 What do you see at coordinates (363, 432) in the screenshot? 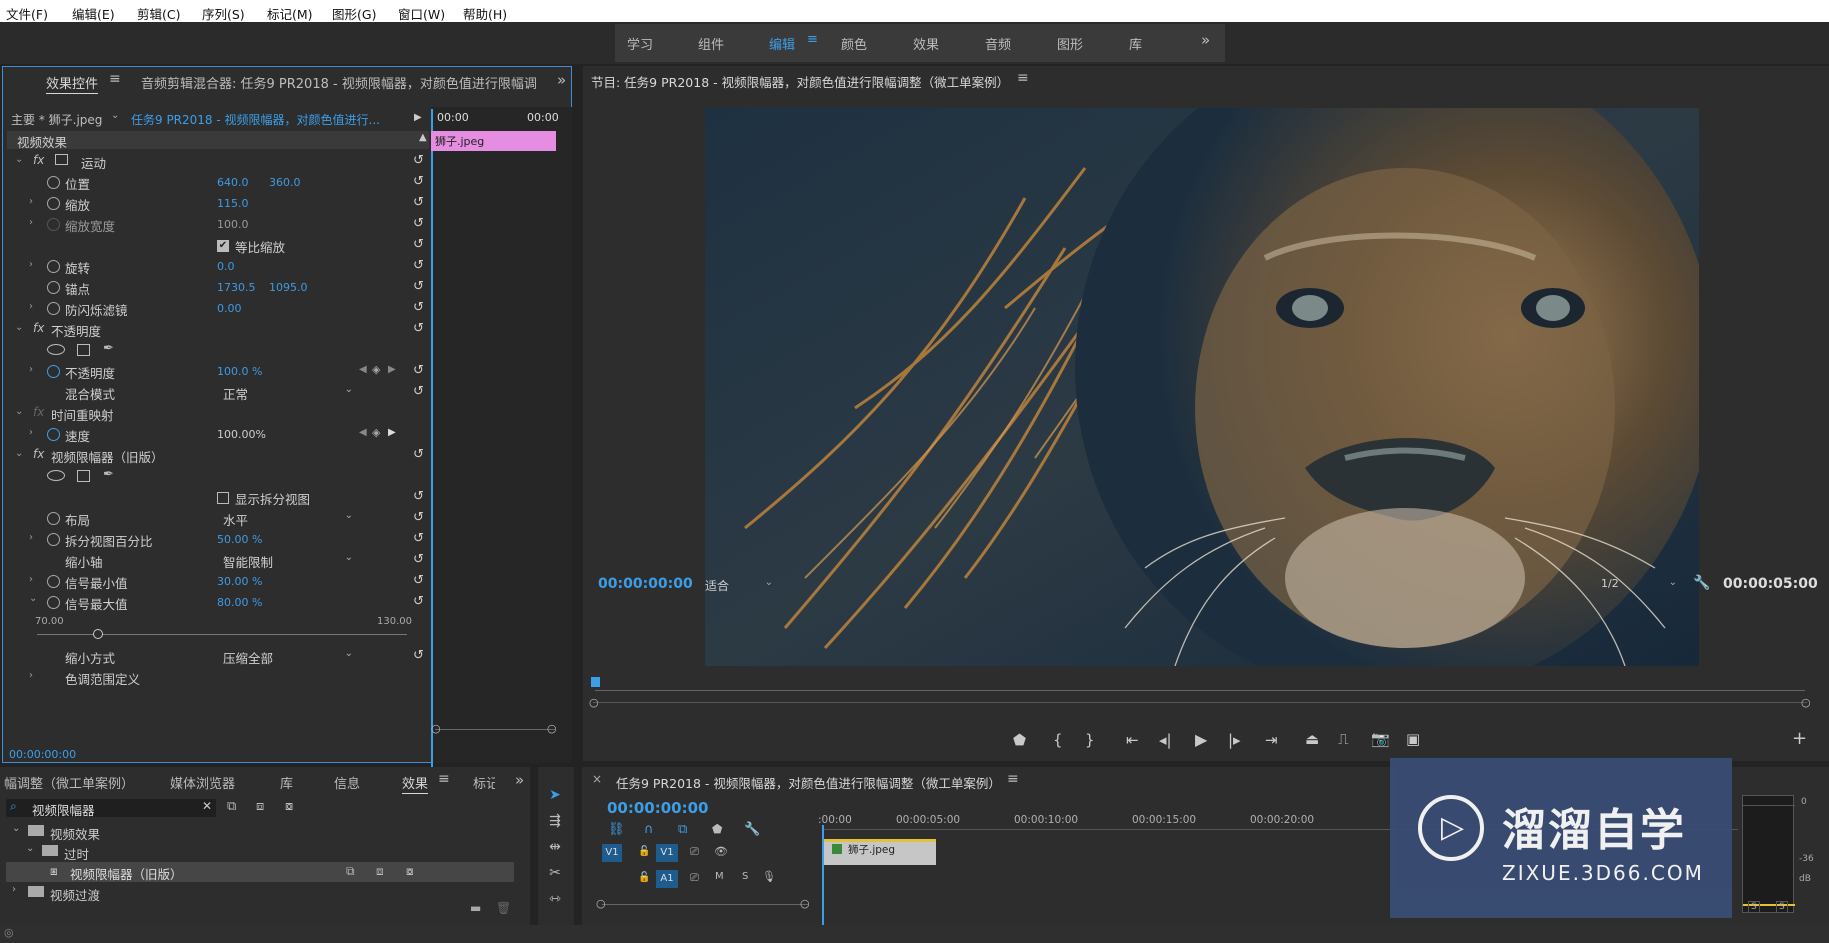
I see `prev-keyframe-icon: ◀` at bounding box center [363, 432].